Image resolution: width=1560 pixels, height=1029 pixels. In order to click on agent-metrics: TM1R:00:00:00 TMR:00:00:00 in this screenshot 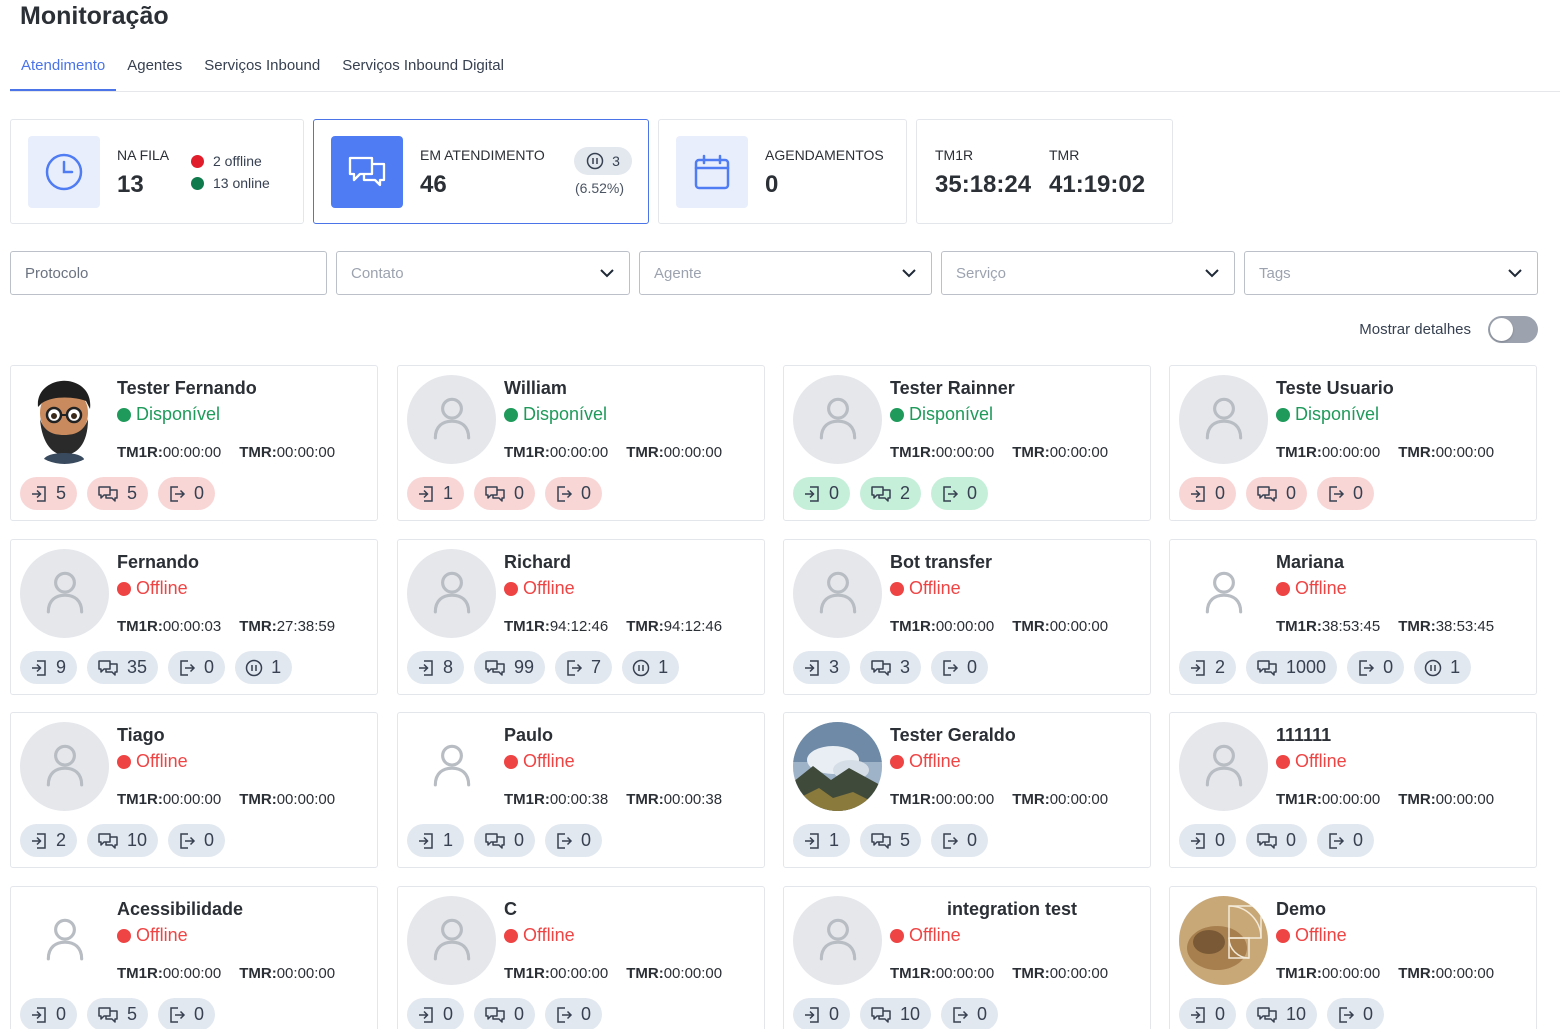, I will do `click(1385, 799)`.